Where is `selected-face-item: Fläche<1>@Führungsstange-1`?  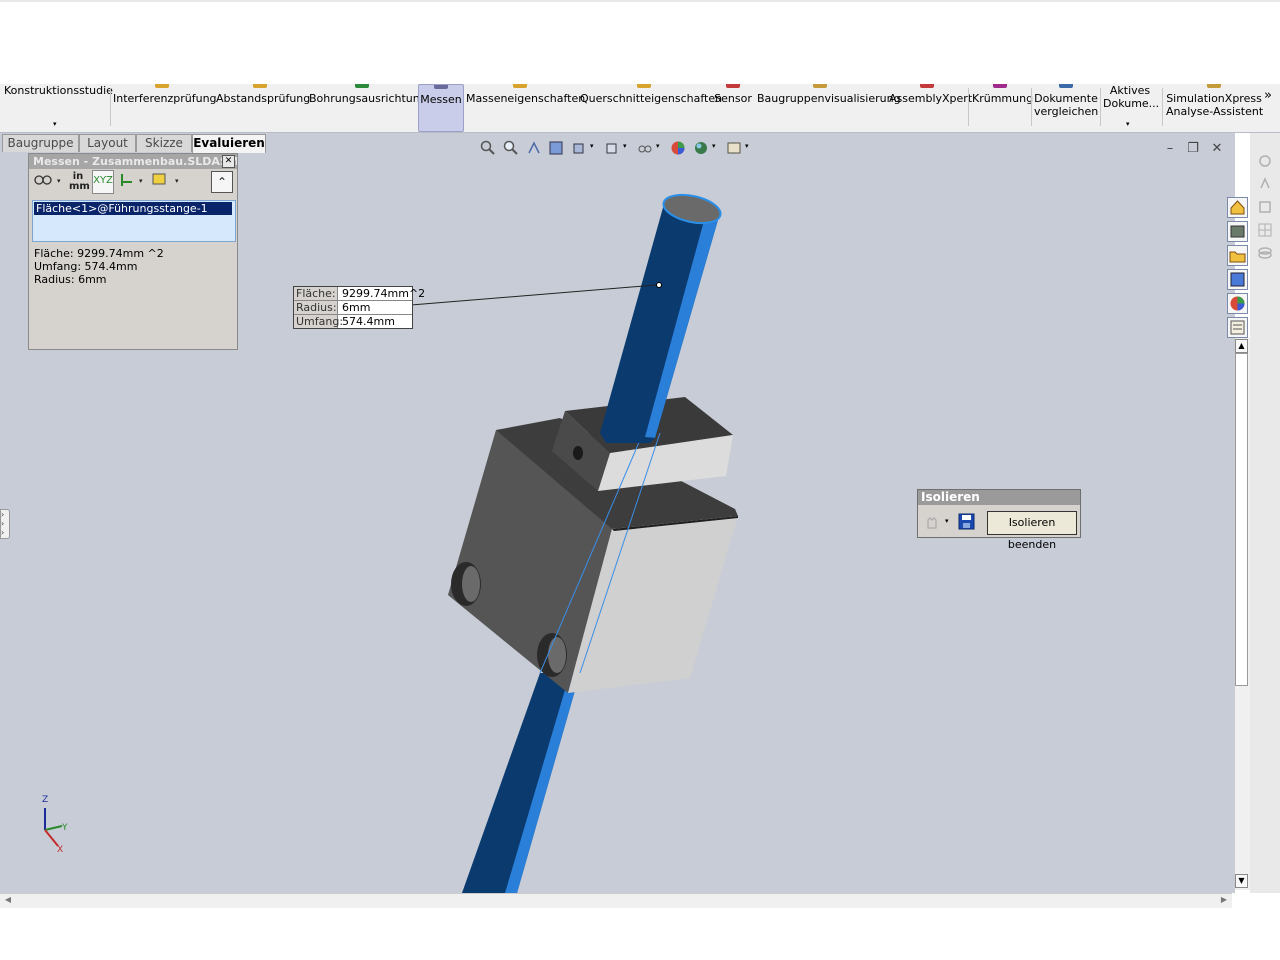
selected-face-item: Fläche<1>@Führungsstange-1 is located at coordinates (133, 208).